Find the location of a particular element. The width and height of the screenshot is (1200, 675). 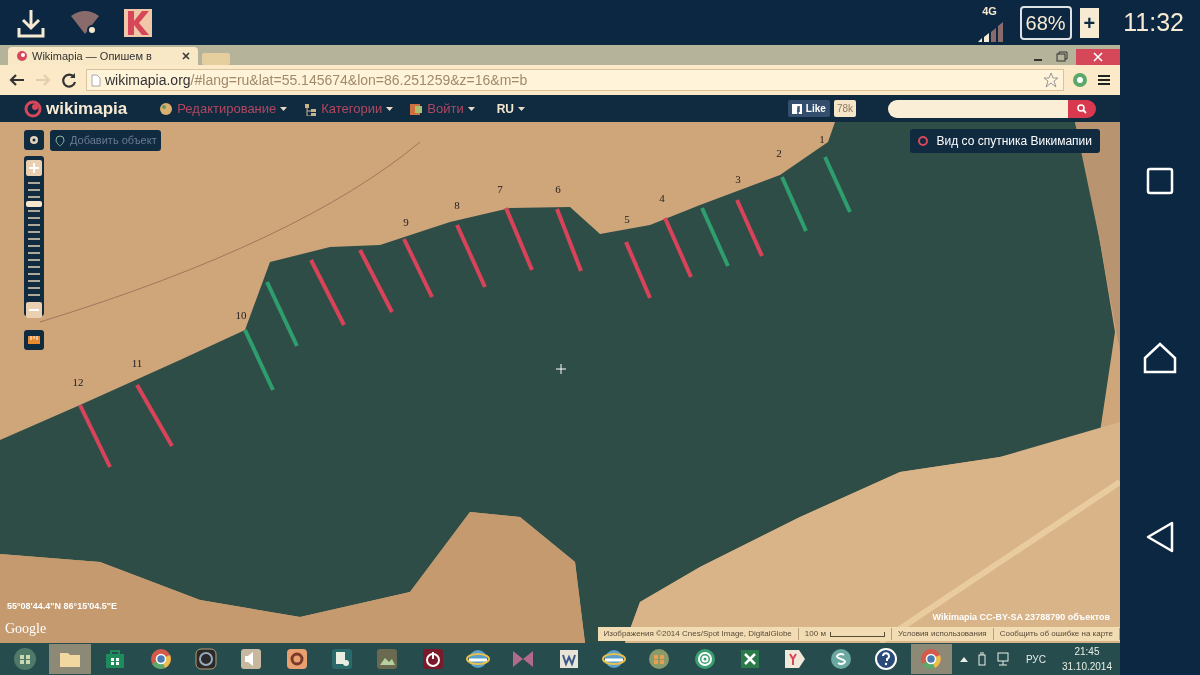

close-icon is located at coordinates (186, 56).